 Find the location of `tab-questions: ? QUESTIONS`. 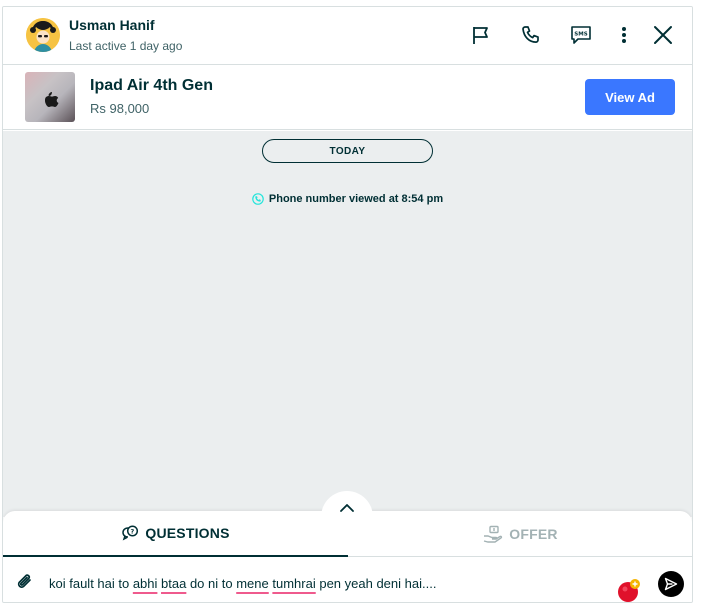

tab-questions: ? QUESTIONS is located at coordinates (175, 534).